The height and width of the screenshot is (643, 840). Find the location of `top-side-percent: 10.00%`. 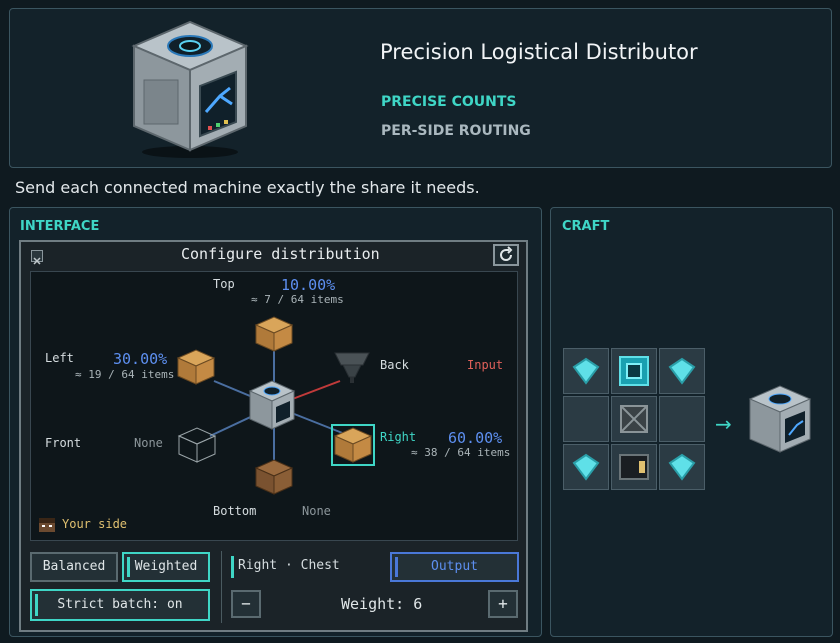

top-side-percent: 10.00% is located at coordinates (308, 285).